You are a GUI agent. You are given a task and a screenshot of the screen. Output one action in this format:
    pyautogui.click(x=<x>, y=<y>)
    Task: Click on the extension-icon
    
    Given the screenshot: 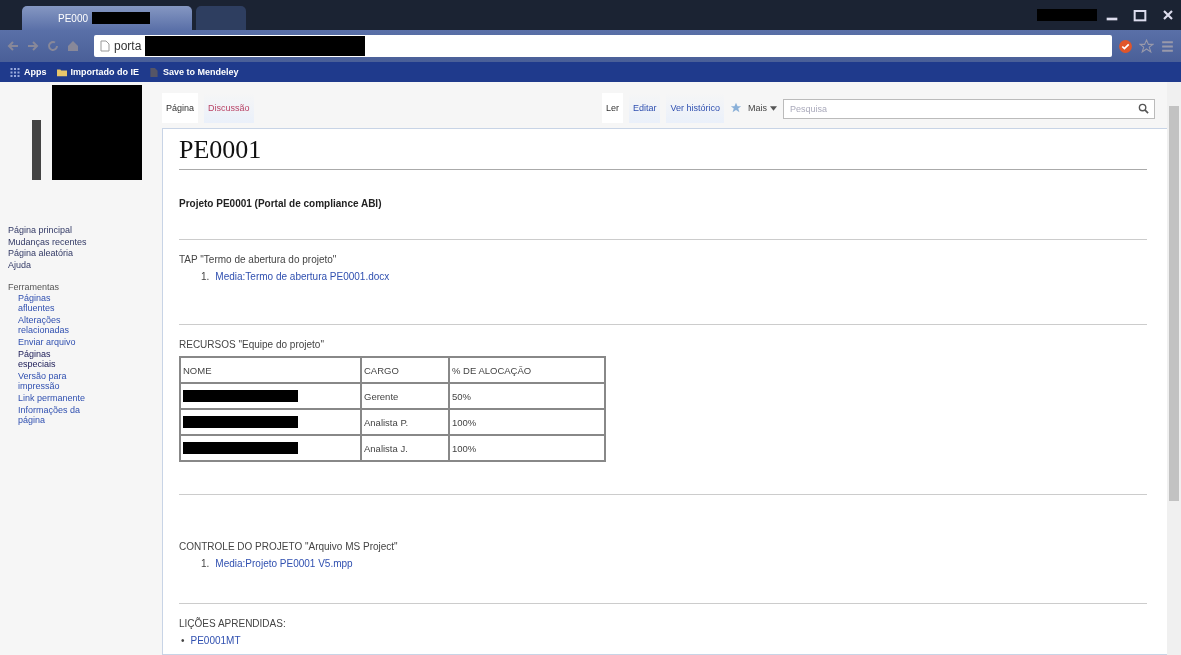 What is the action you would take?
    pyautogui.click(x=1125, y=46)
    